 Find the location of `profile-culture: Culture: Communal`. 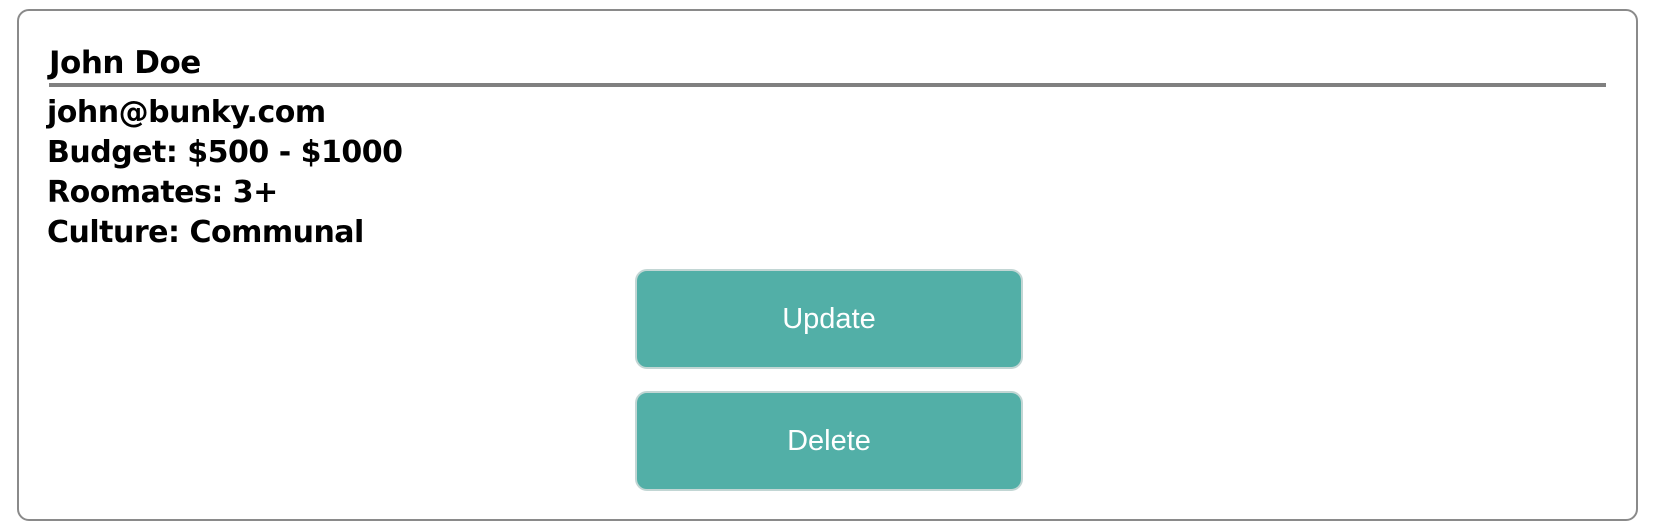

profile-culture: Culture: Communal is located at coordinates (205, 232).